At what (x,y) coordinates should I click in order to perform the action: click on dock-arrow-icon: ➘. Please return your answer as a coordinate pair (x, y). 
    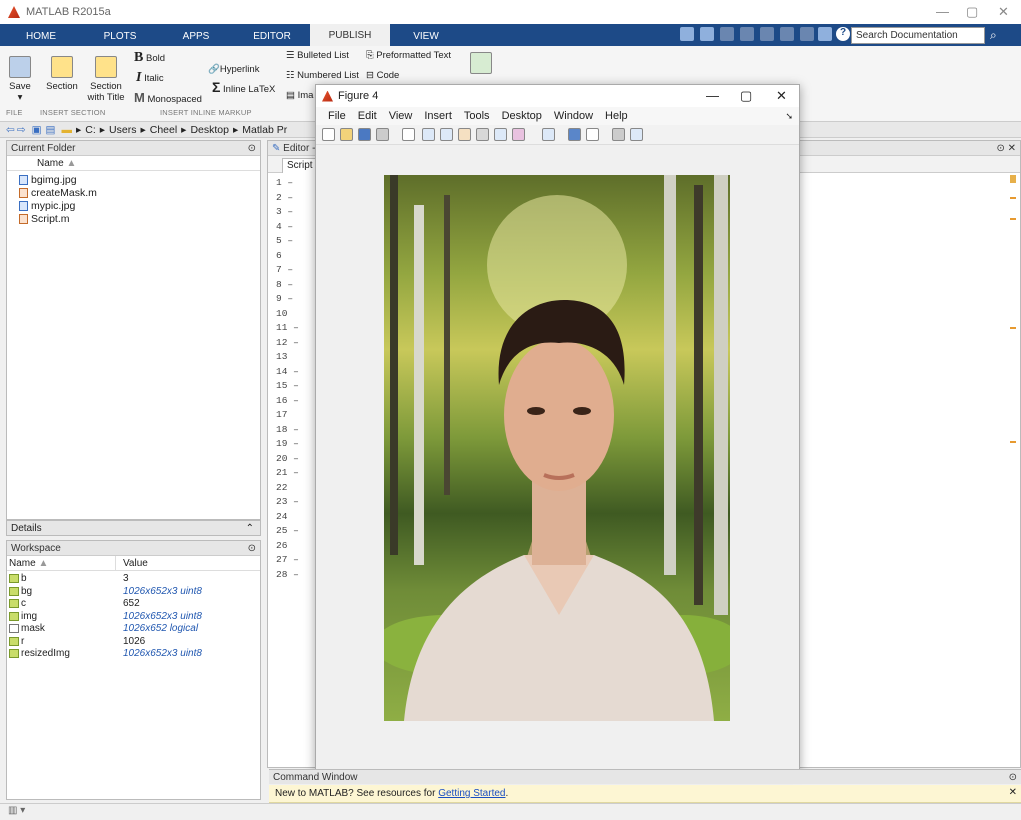
    Looking at the image, I should click on (789, 116).